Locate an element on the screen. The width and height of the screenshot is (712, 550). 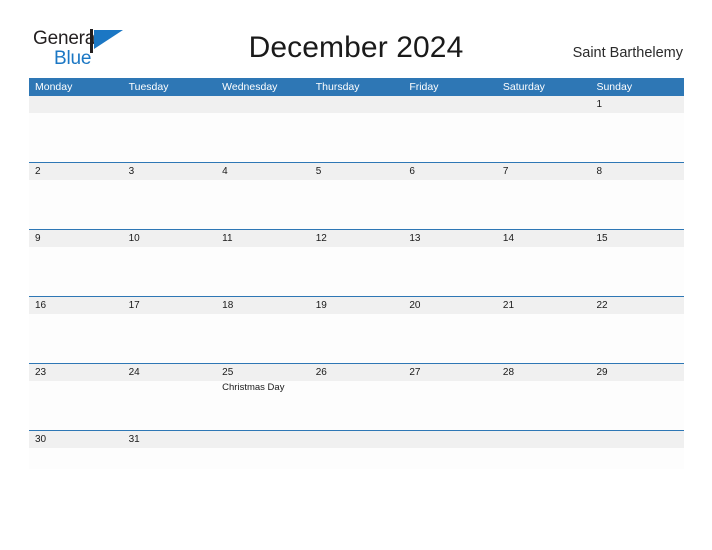
day-cell-20: 20 is located at coordinates (450, 330).